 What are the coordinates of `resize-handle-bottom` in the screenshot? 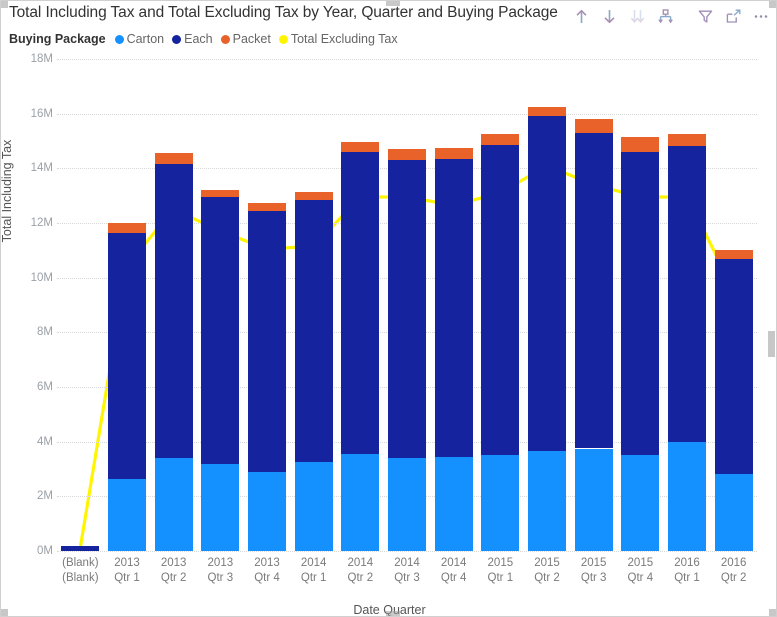 It's located at (393, 613).